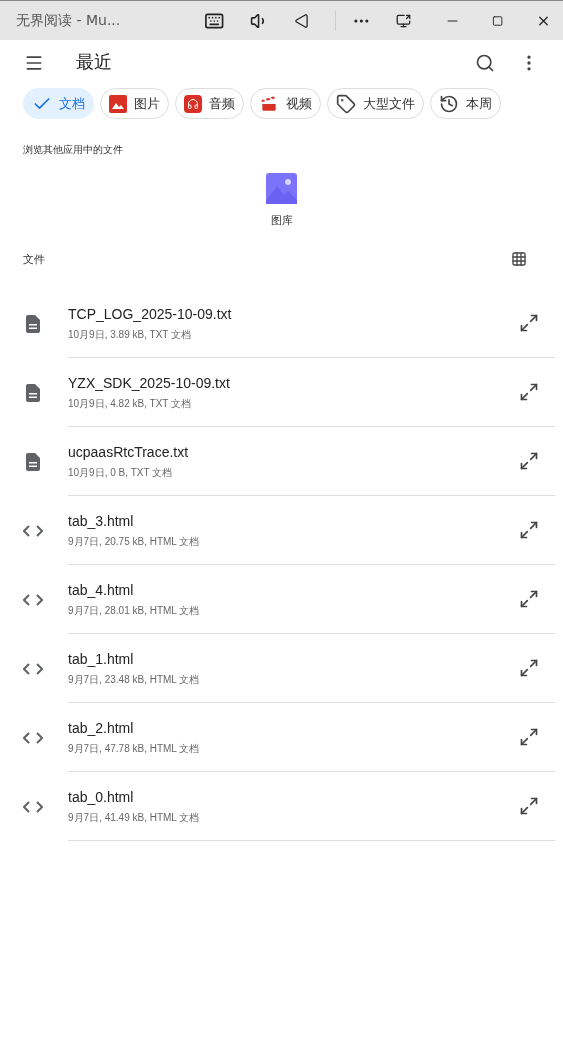 The image size is (563, 1040). I want to click on file-meta: 9月7日, 23.48 kB, HTML 文档, so click(134, 680).